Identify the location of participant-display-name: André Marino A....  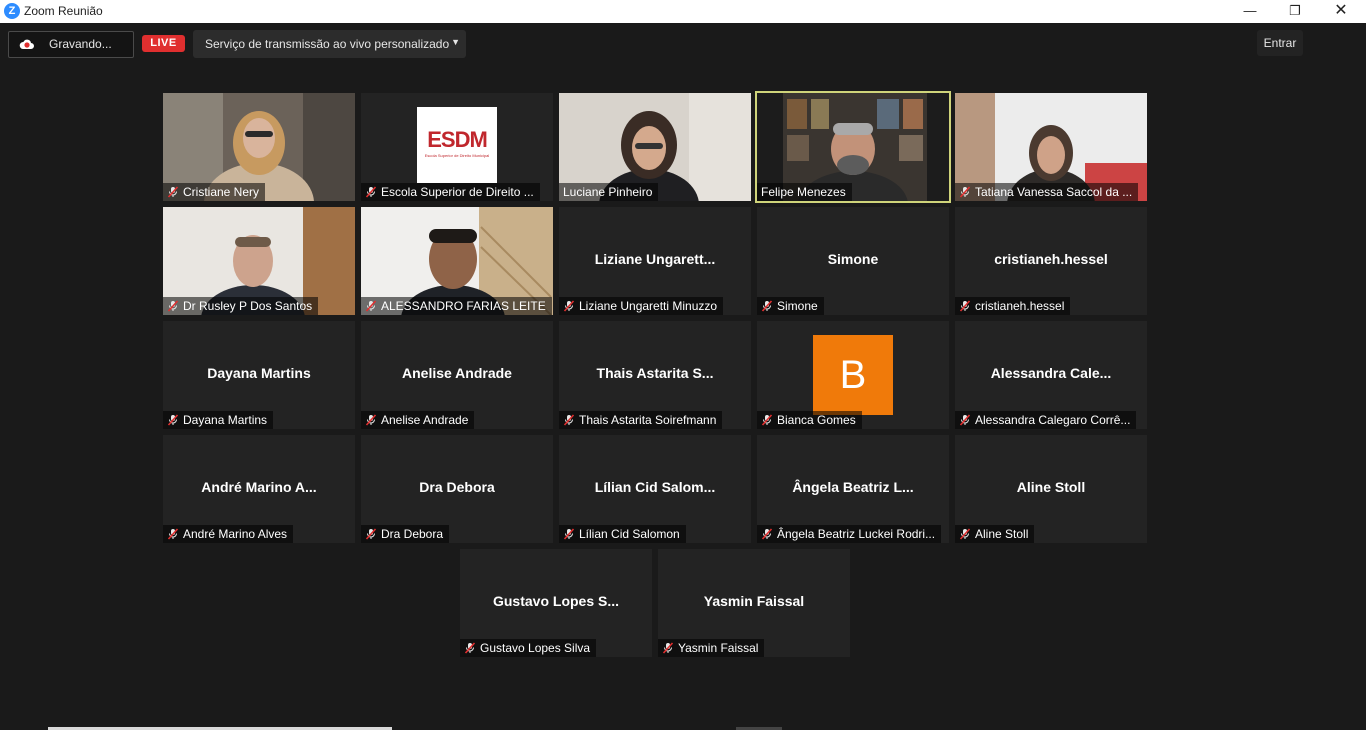
(259, 487).